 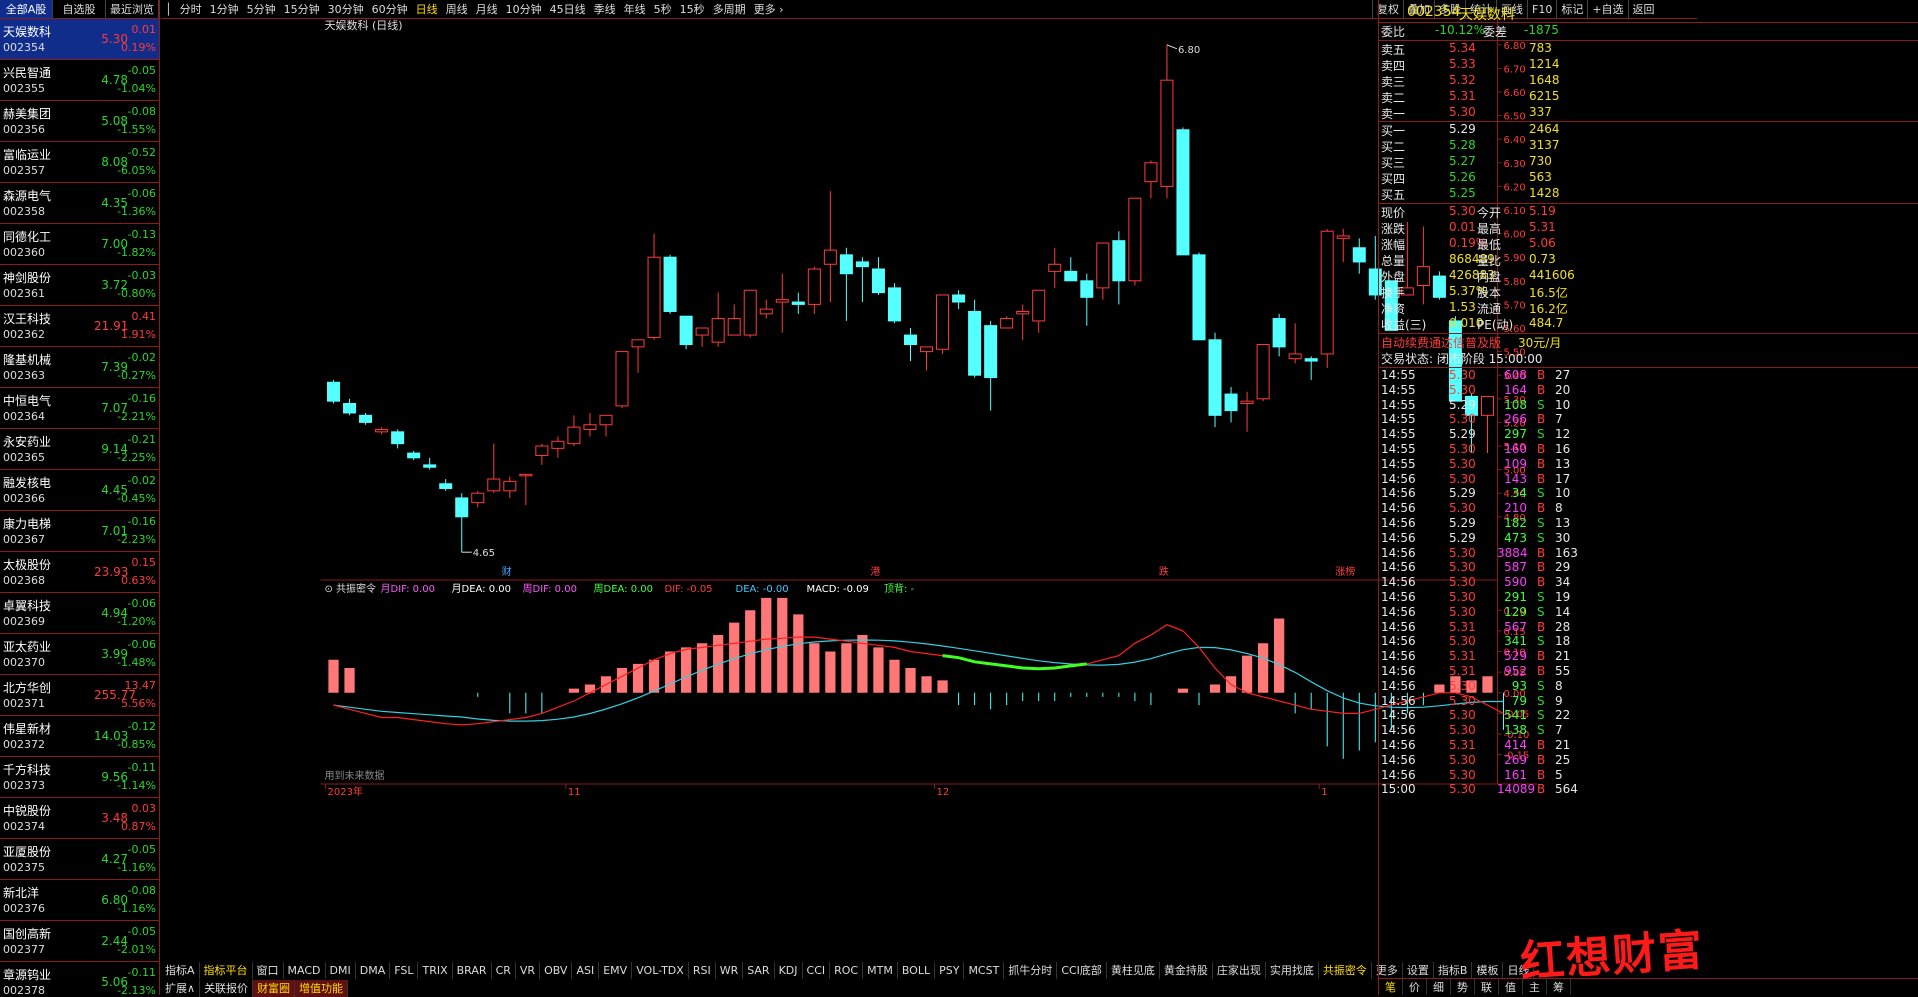 What do you see at coordinates (322, 988) in the screenshot?
I see `extension-tab: 增值功能` at bounding box center [322, 988].